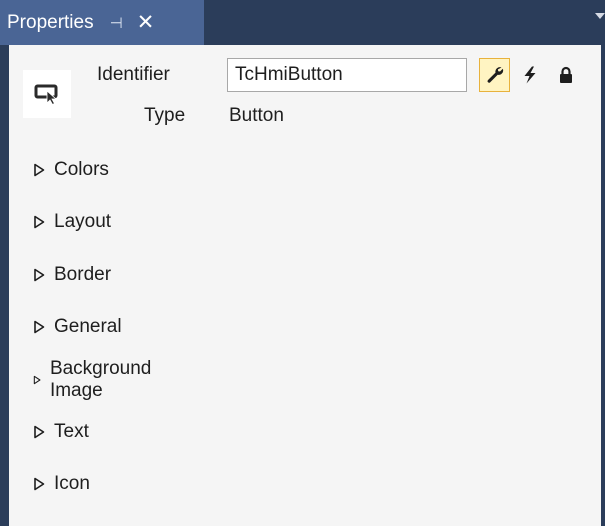 The width and height of the screenshot is (605, 526). I want to click on identifier-input, so click(347, 75).